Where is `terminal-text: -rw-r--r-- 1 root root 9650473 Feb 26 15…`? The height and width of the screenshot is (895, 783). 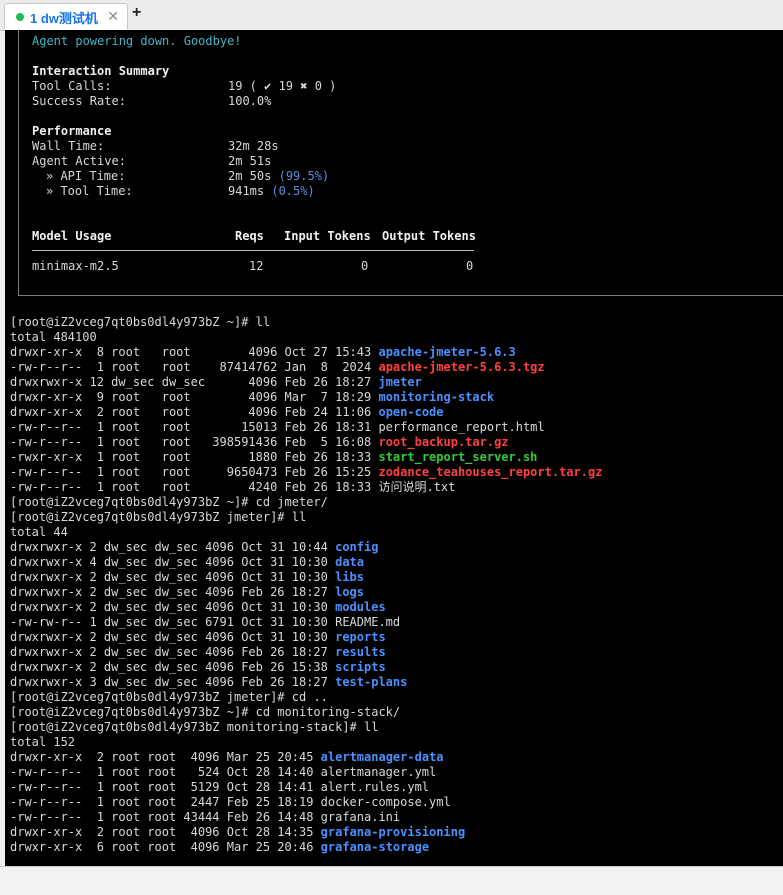 terminal-text: -rw-r--r-- 1 root root 9650473 Feb 26 15… is located at coordinates (194, 472).